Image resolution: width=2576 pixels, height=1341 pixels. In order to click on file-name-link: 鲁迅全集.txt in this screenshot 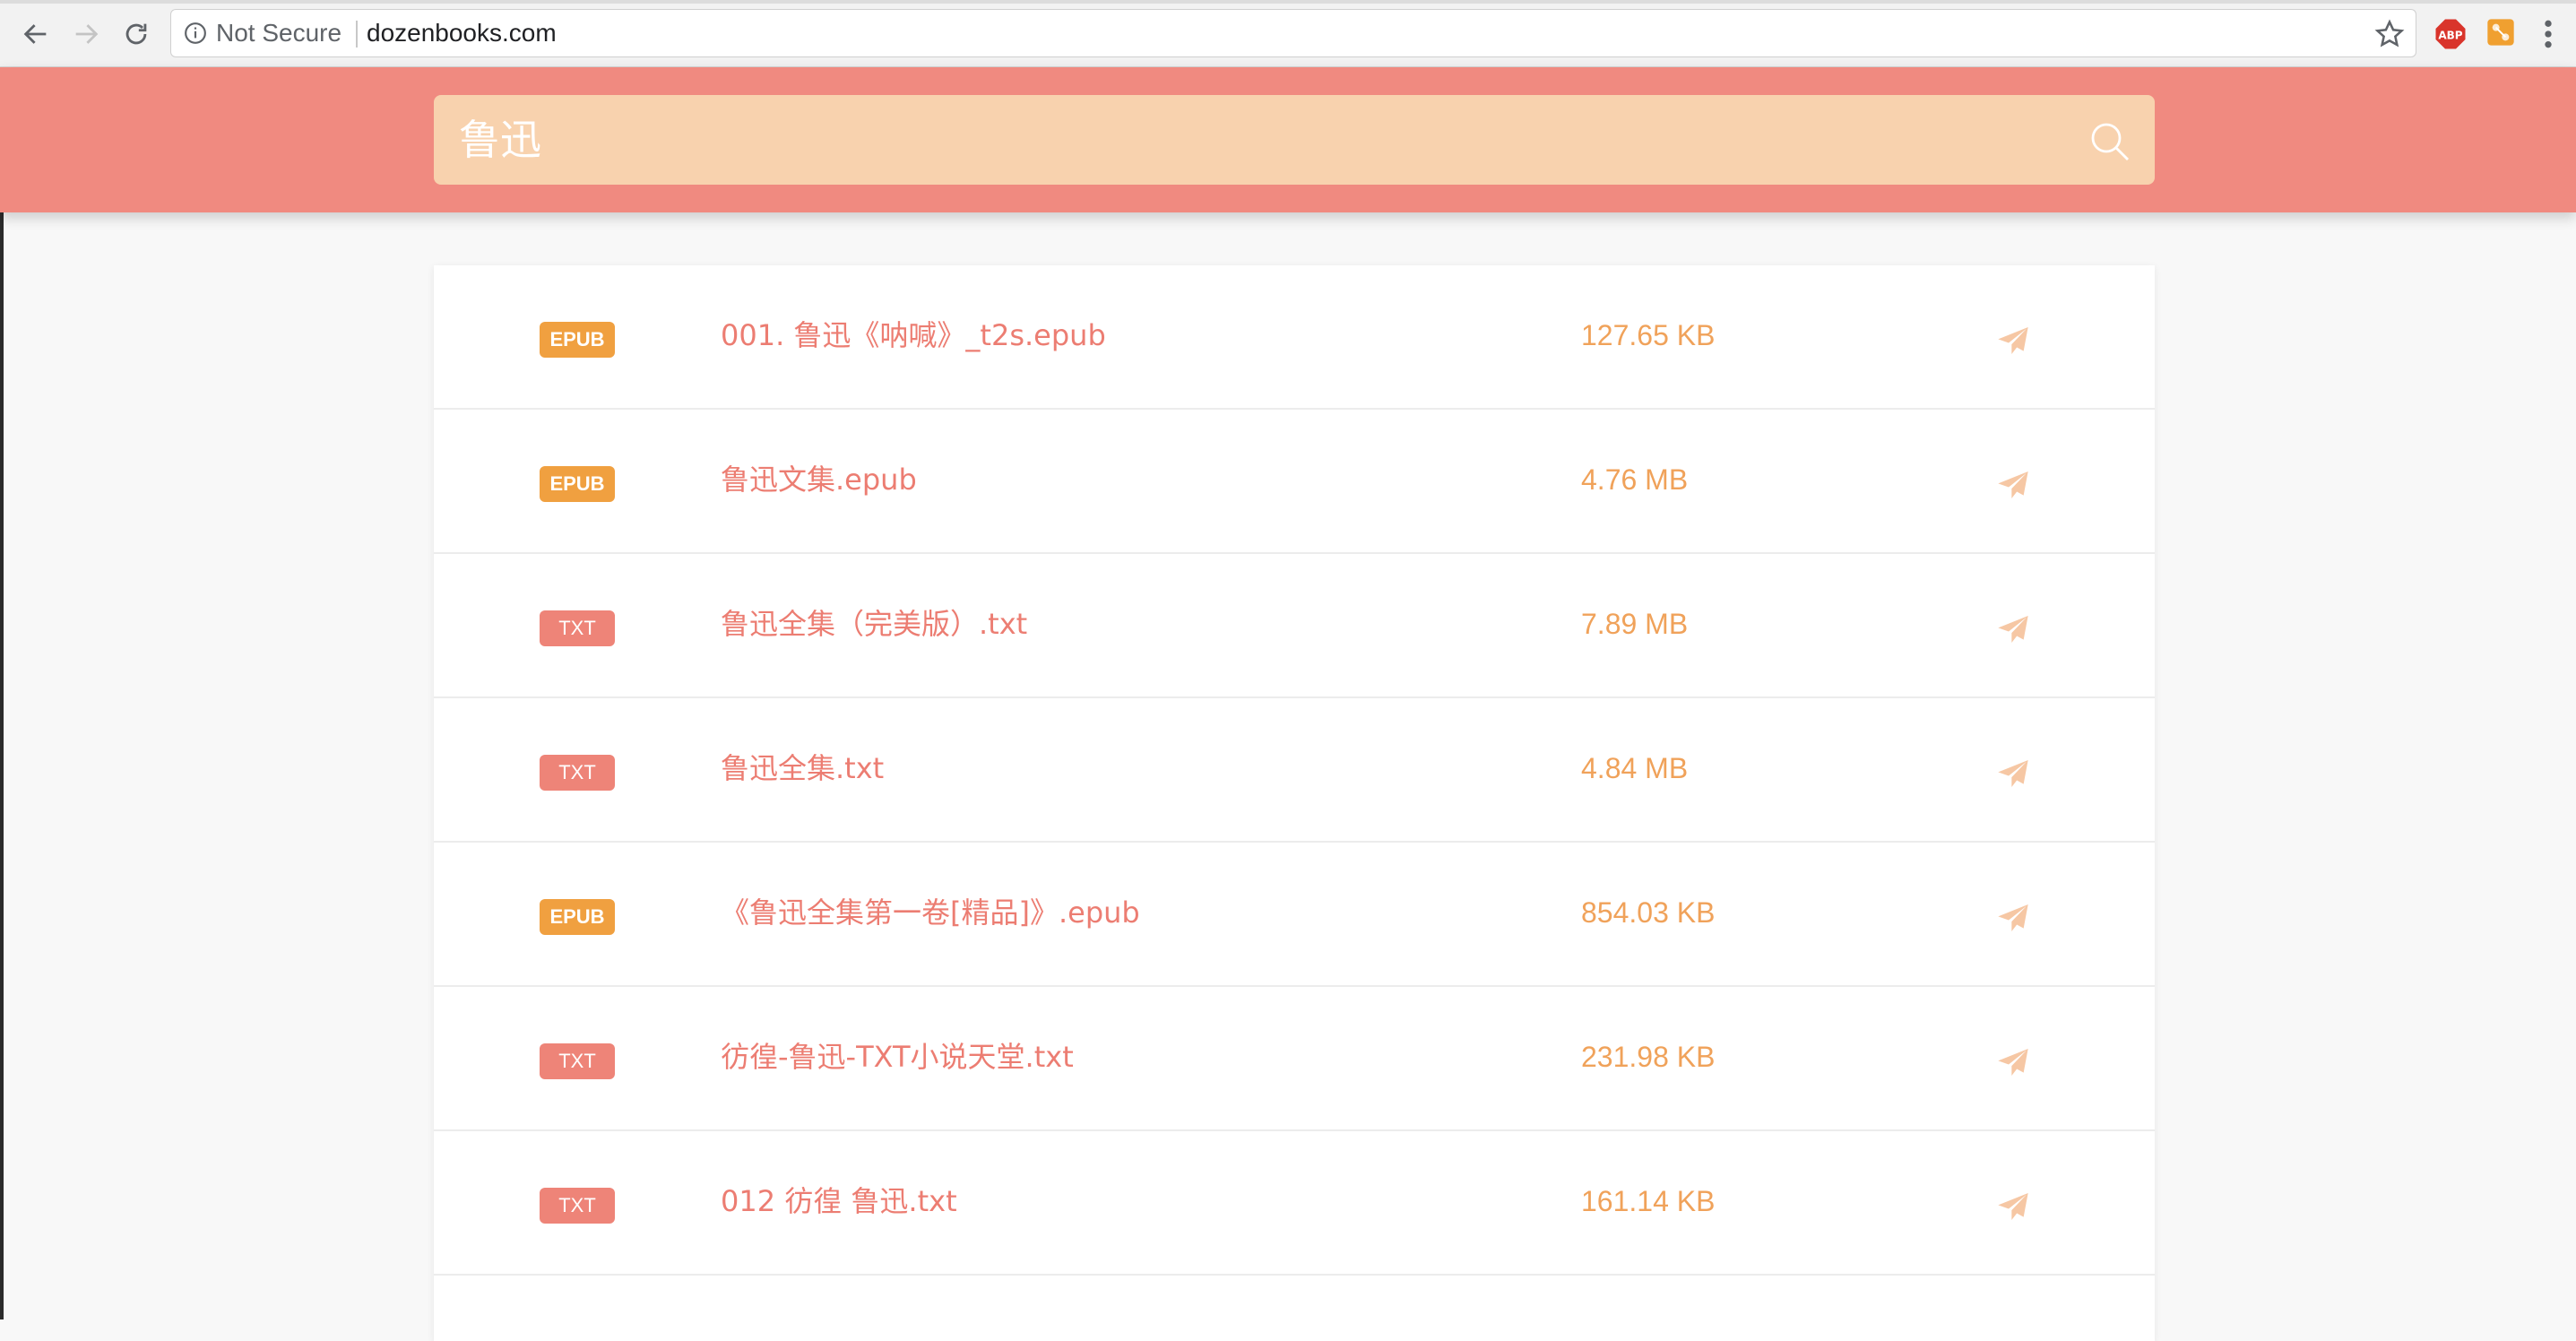, I will do `click(802, 768)`.